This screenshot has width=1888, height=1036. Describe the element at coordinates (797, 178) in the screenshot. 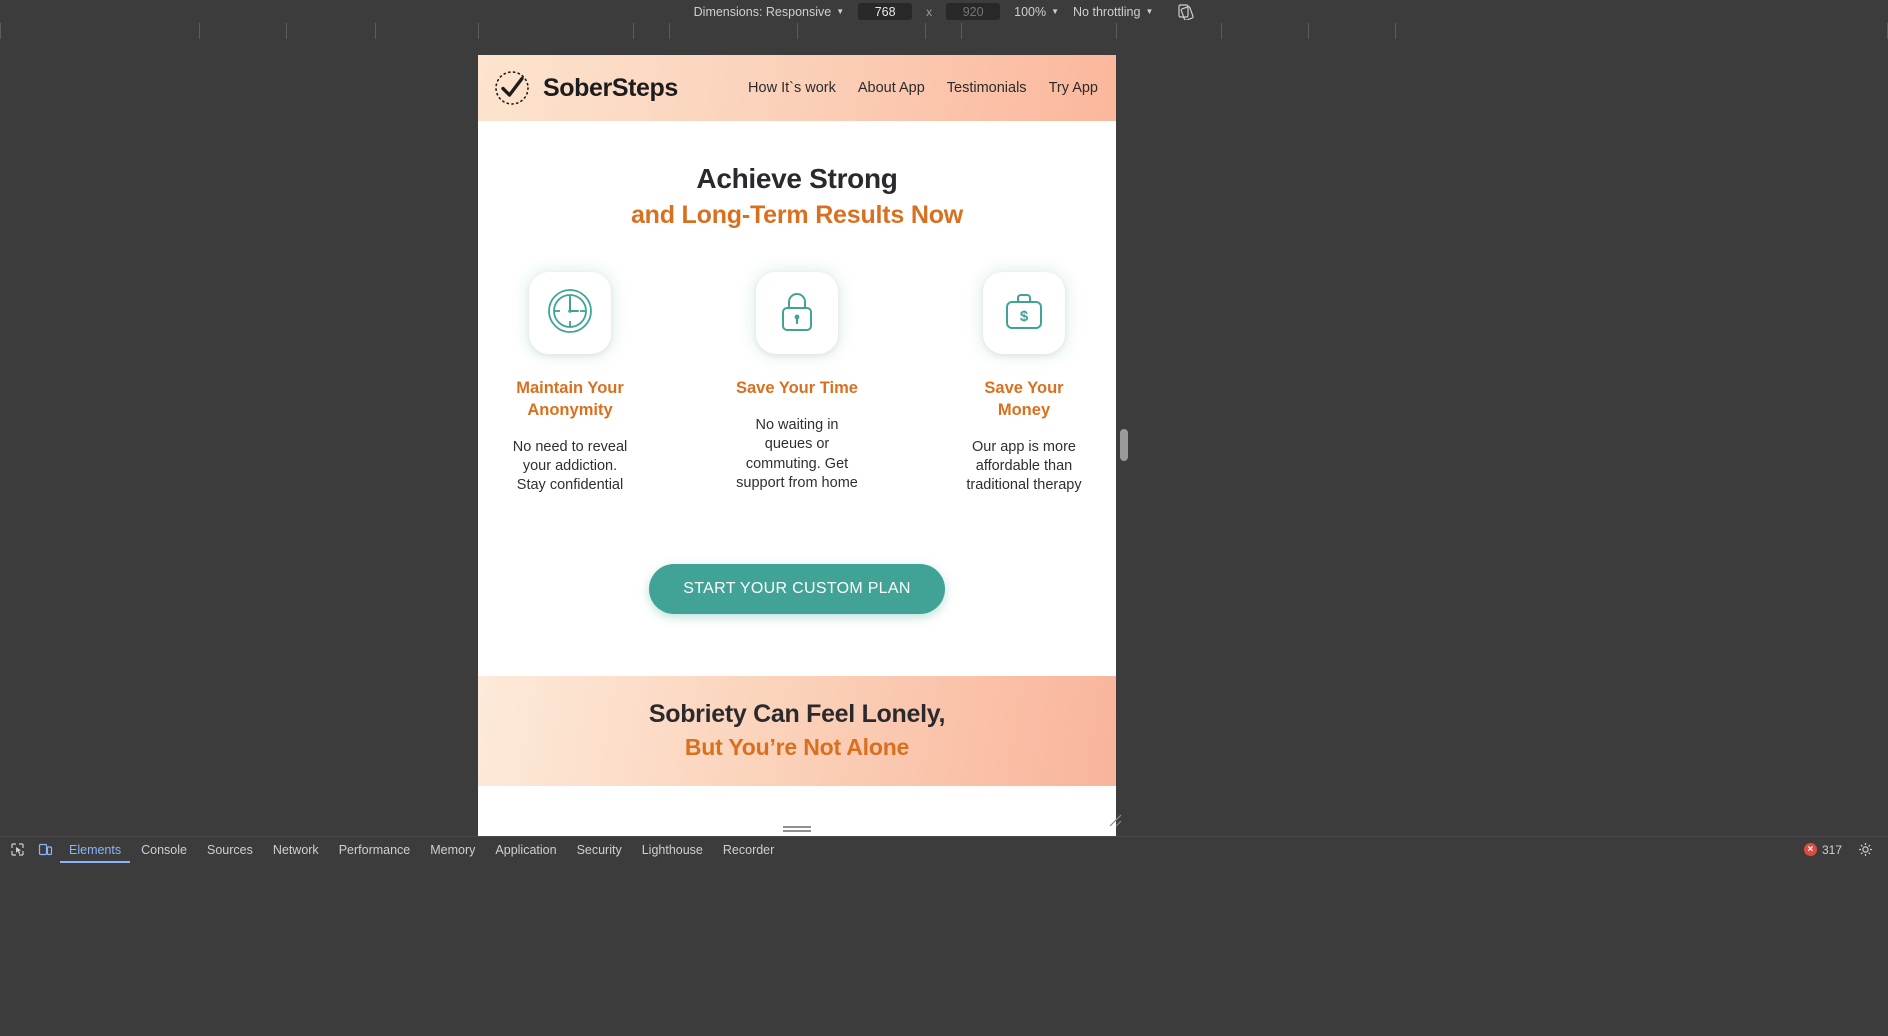

I see `hero-headline-primary: Achieve Strong` at that location.